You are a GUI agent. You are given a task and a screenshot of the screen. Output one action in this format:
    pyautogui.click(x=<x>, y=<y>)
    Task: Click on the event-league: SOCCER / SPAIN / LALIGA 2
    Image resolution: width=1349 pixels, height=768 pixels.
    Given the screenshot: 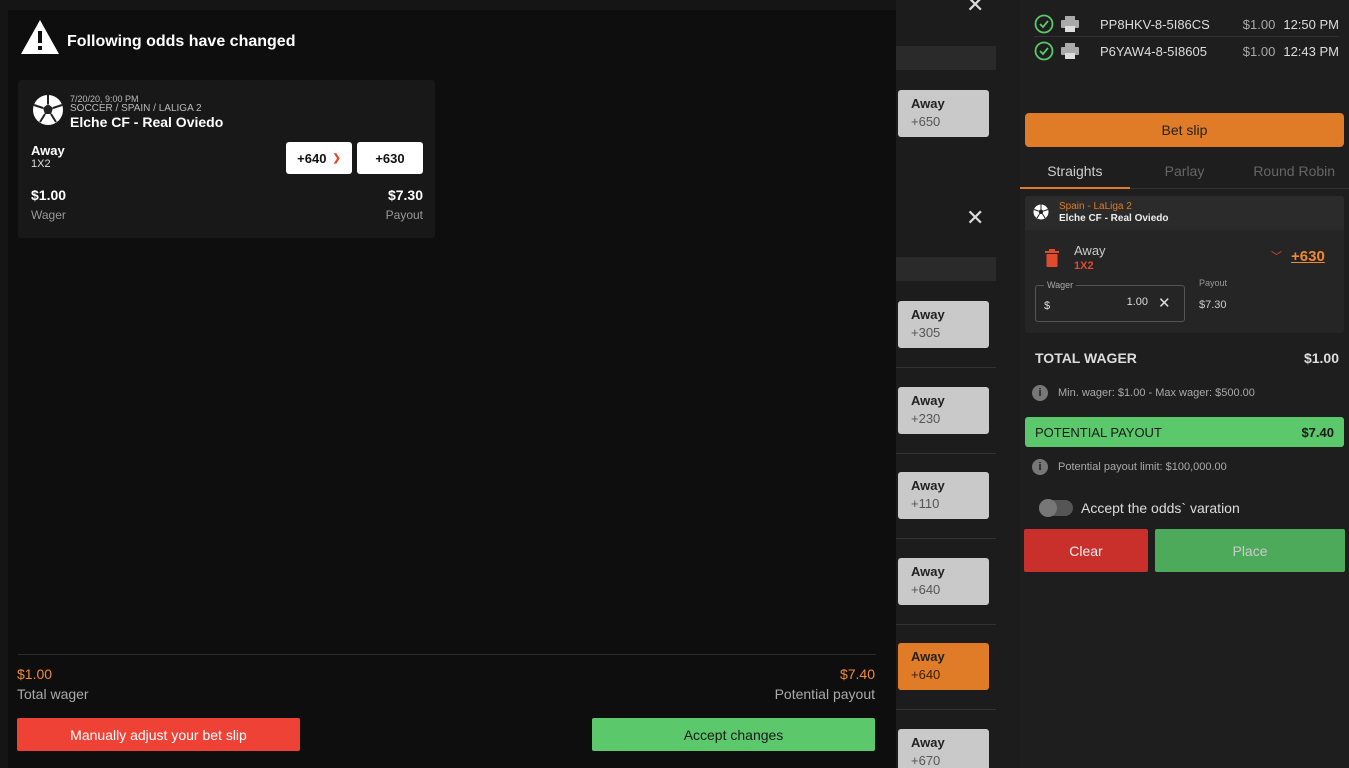 What is the action you would take?
    pyautogui.click(x=136, y=108)
    